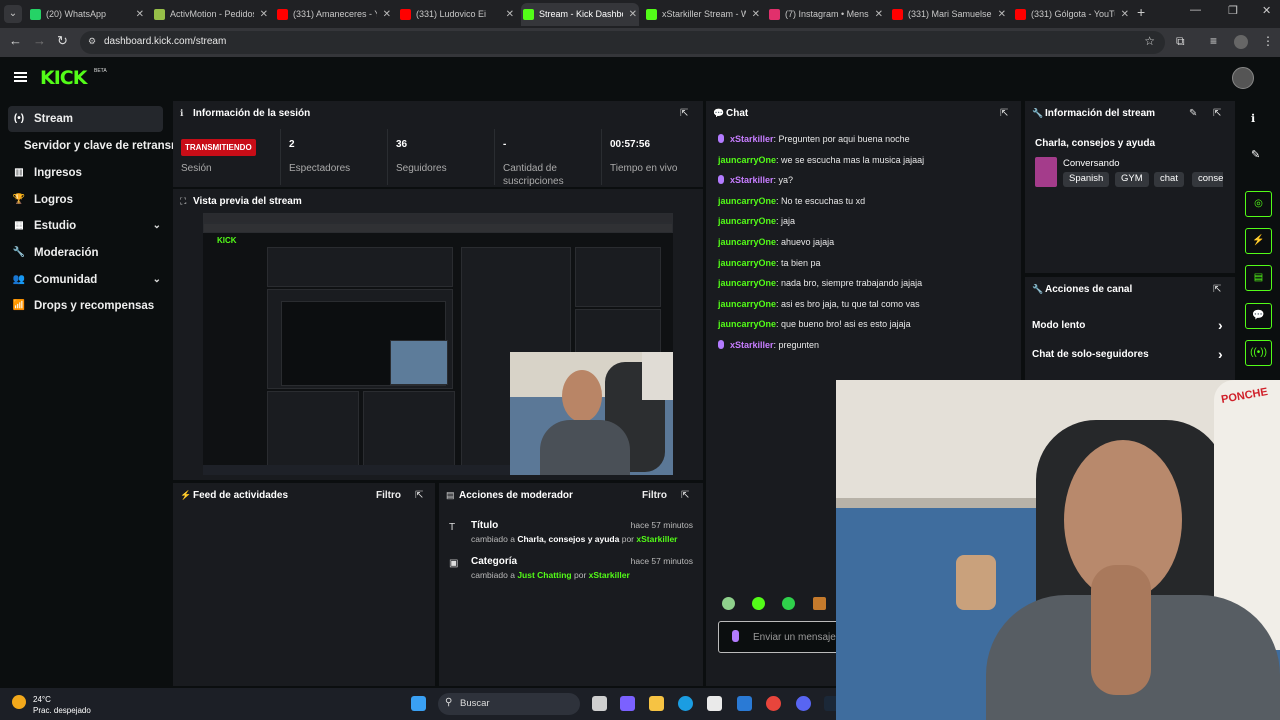  I want to click on profile-avatar, so click(1241, 42).